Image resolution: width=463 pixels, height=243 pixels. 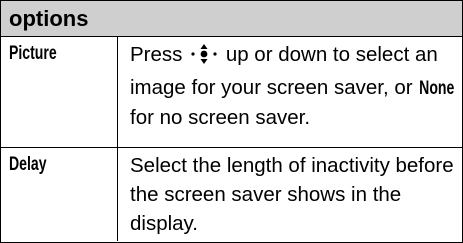 I want to click on term-cell: Picture, so click(x=59, y=92).